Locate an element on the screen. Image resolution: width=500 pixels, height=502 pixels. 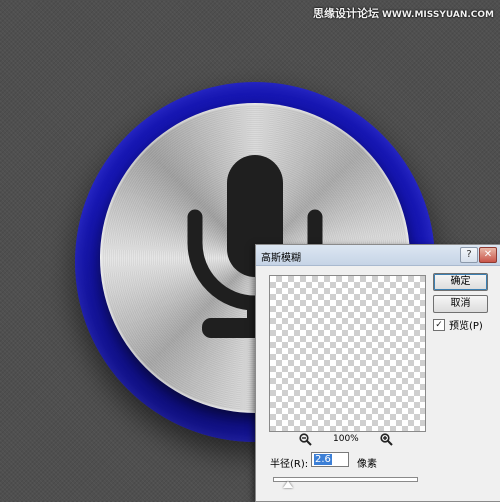
dialog-titlebar: 高斯模糊 ? ✕ is located at coordinates (378, 255).